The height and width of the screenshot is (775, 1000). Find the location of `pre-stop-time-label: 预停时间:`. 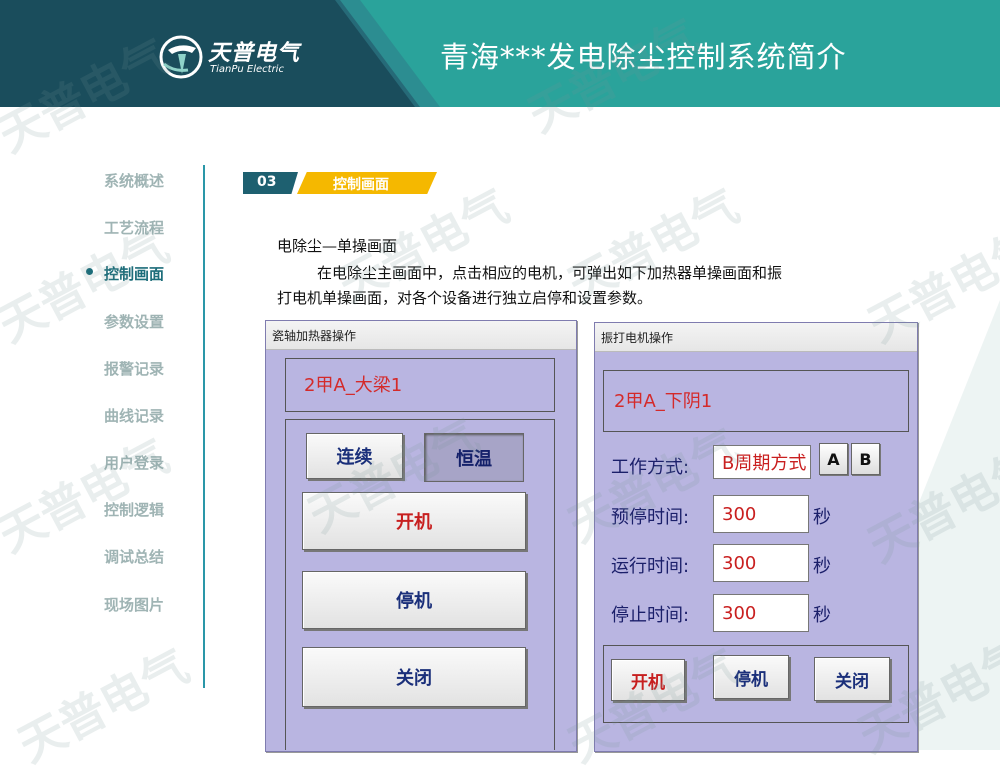

pre-stop-time-label: 预停时间: is located at coordinates (650, 517).